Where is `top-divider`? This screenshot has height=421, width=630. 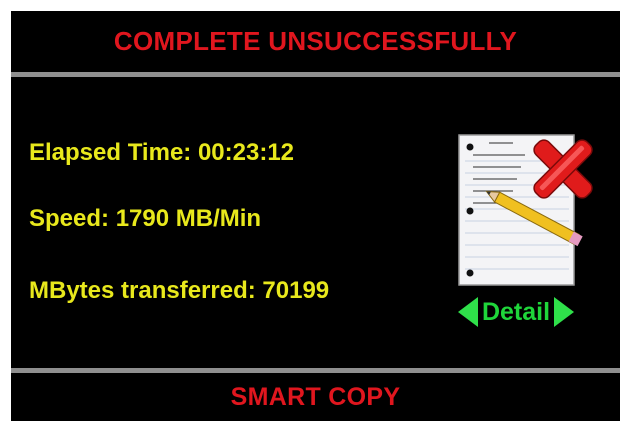
top-divider is located at coordinates (315, 74).